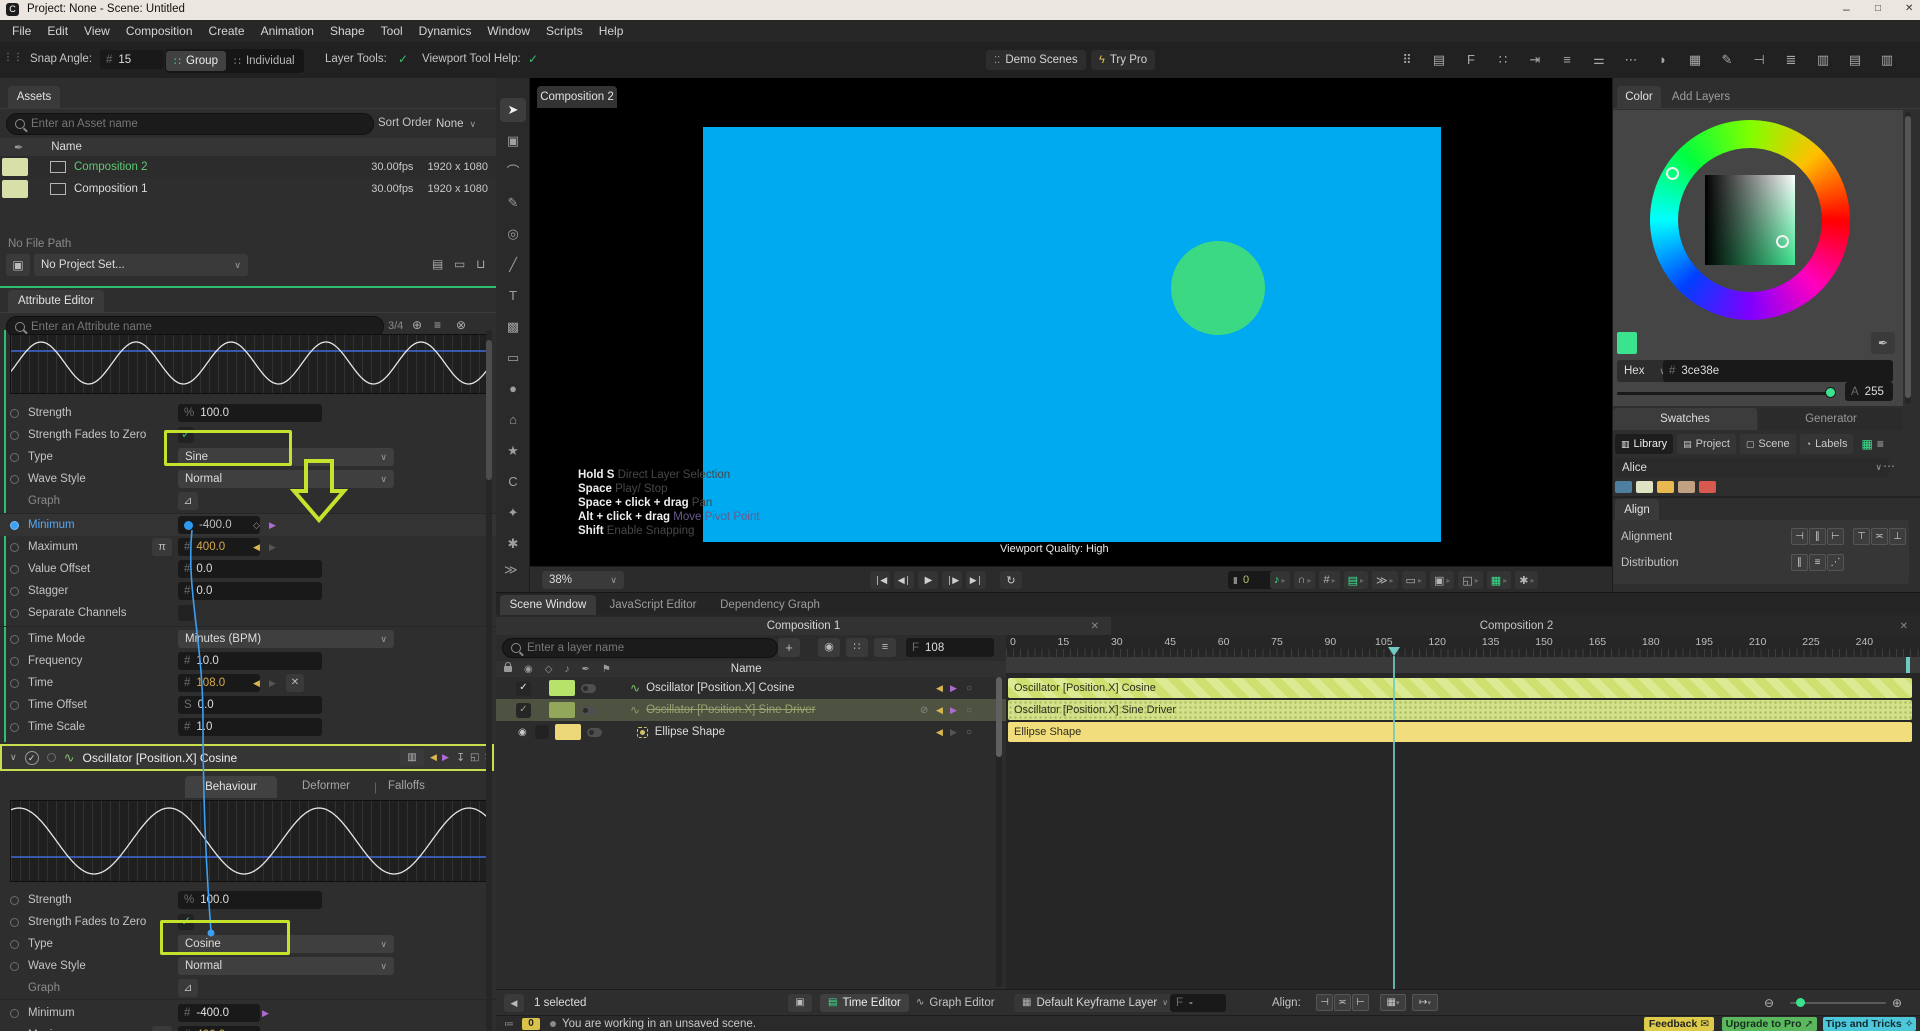 Image resolution: width=1920 pixels, height=1031 pixels. I want to click on individual-button: ∷ Individual, so click(264, 61).